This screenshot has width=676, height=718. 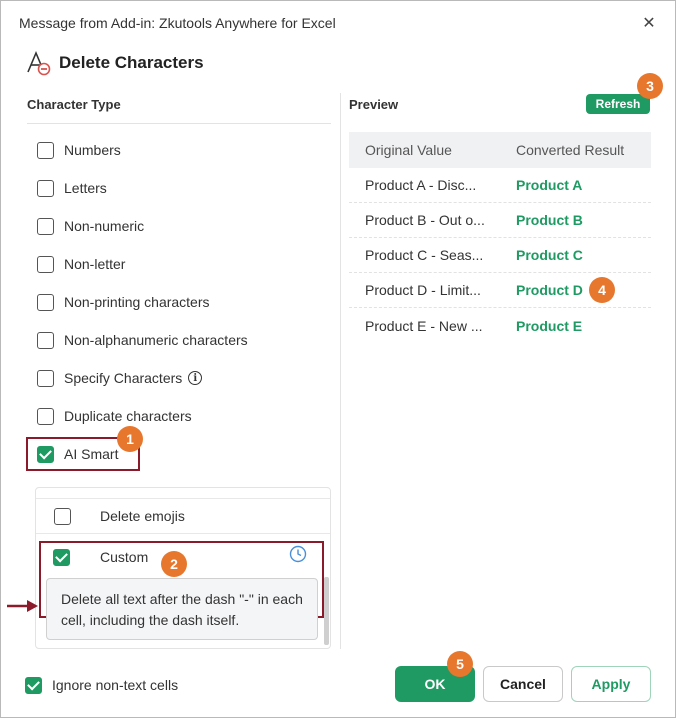 What do you see at coordinates (649, 23) in the screenshot?
I see `close-icon: ✕` at bounding box center [649, 23].